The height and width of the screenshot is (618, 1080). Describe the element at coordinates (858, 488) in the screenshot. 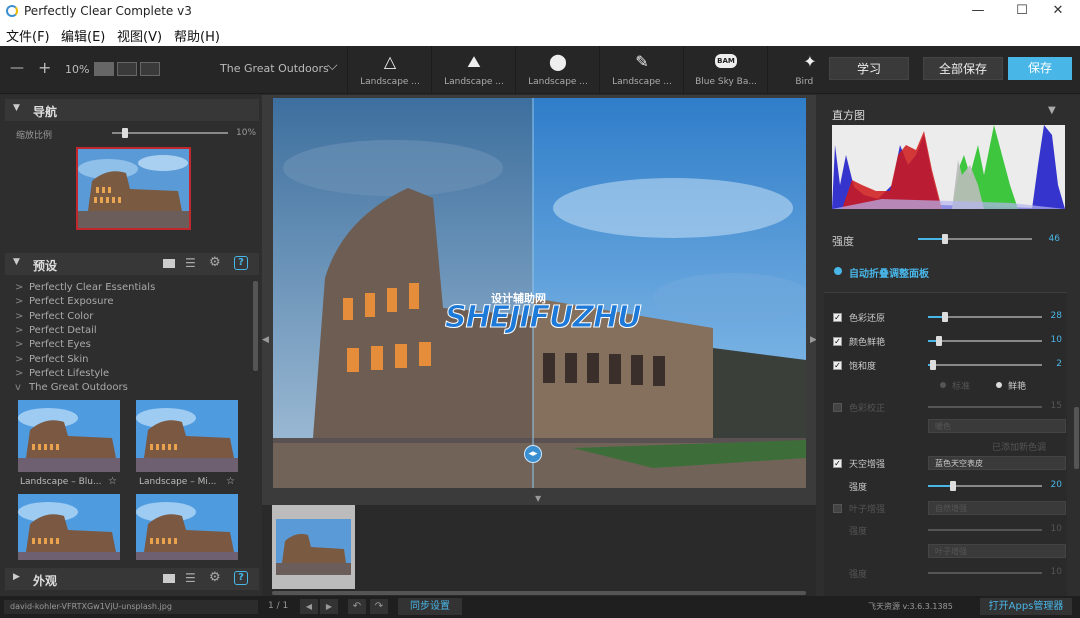

I see `sky-strength-label: 强度` at that location.